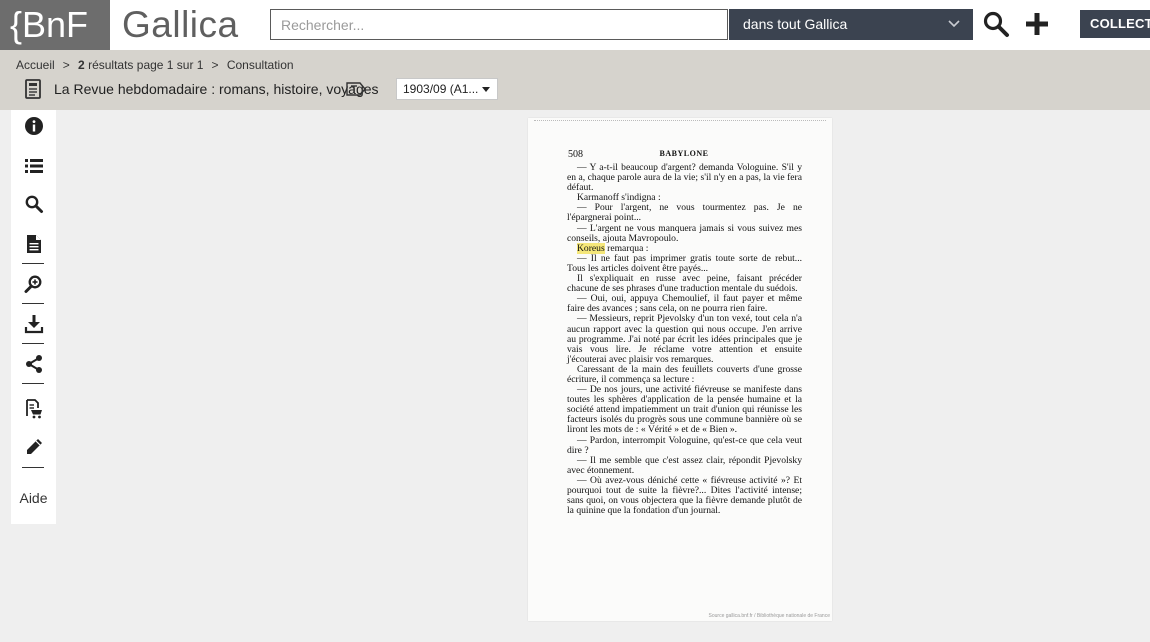 This screenshot has width=1150, height=642. I want to click on search-button, so click(996, 24).